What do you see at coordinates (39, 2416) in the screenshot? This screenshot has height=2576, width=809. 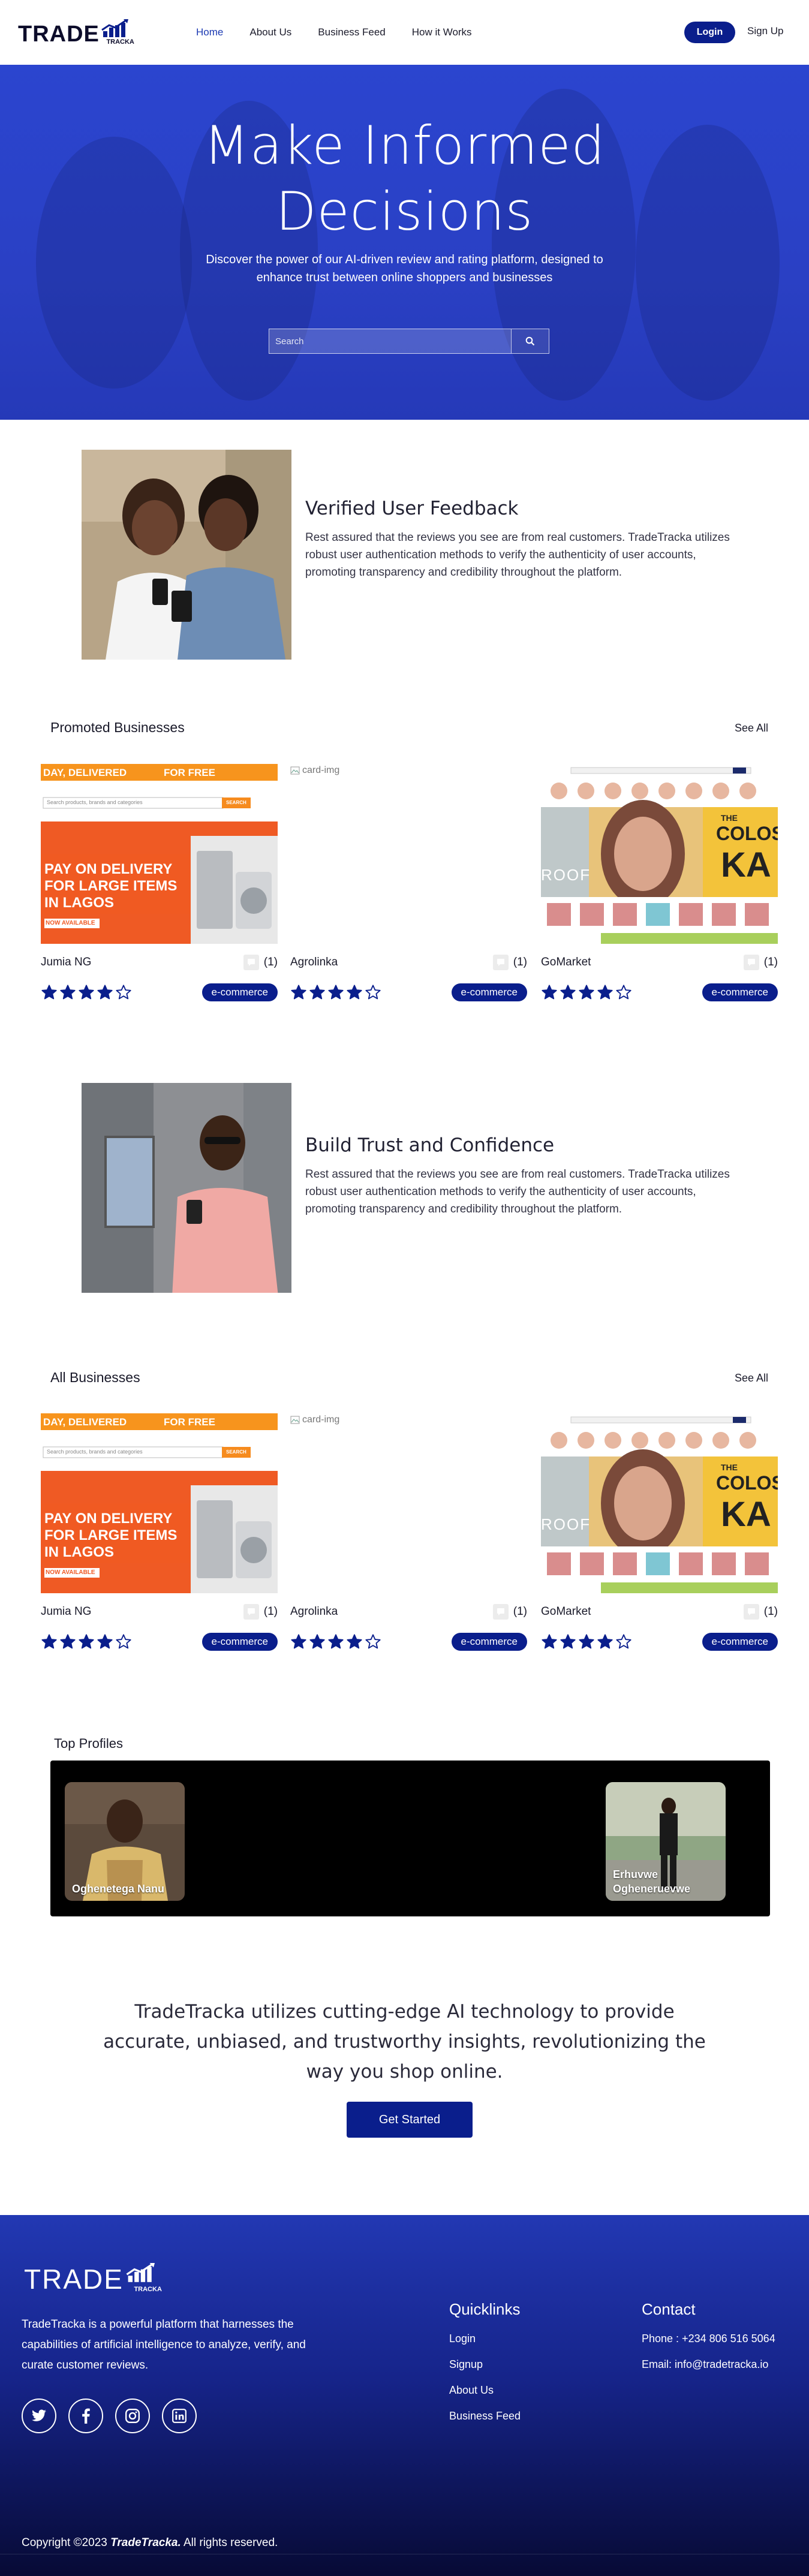 I see `twitter-icon` at bounding box center [39, 2416].